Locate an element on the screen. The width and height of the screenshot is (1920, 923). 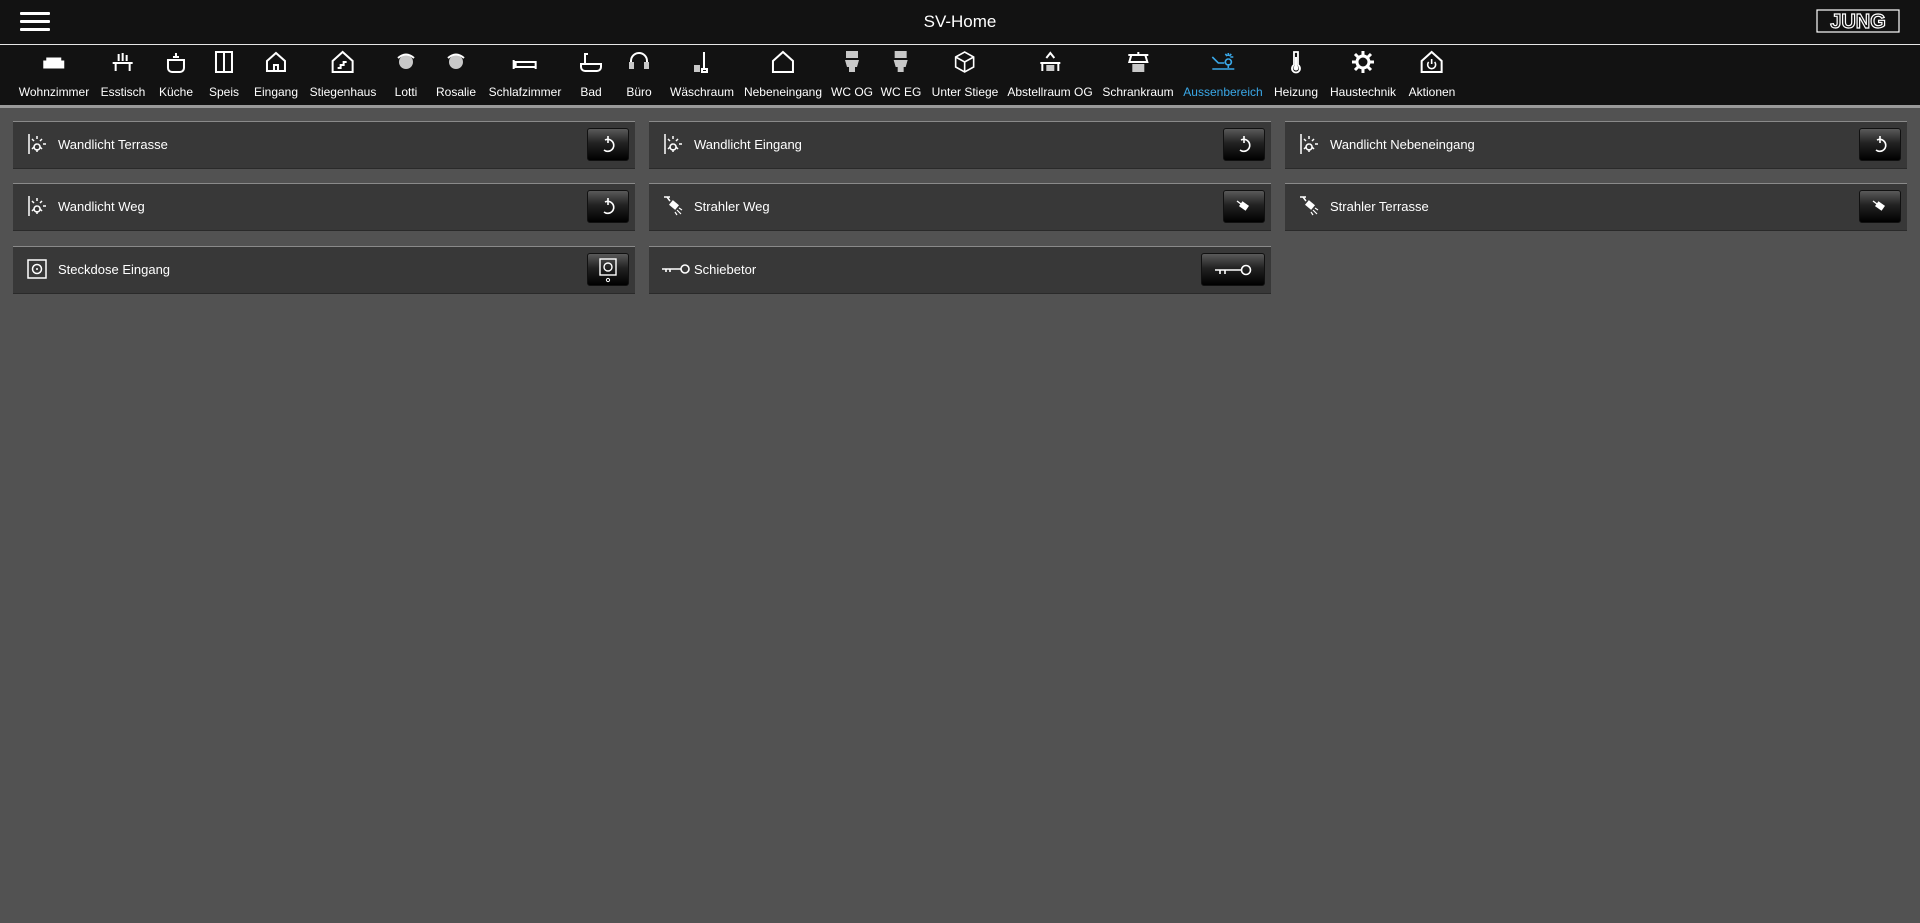
tile-label: Strahler Weg is located at coordinates (732, 206).